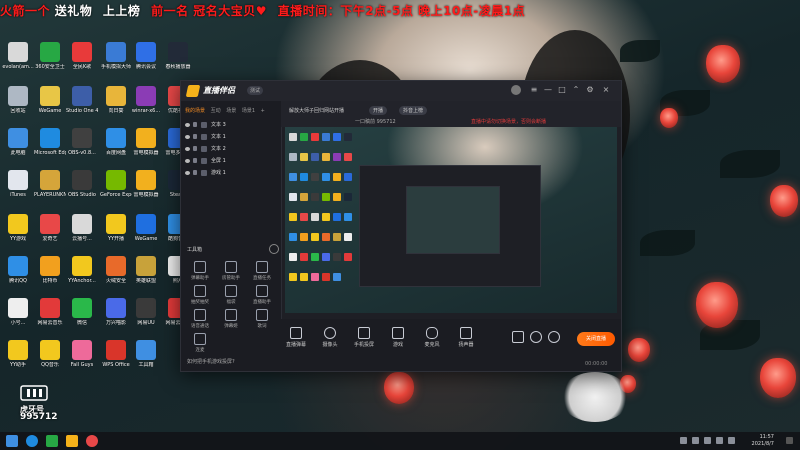 The height and width of the screenshot is (450, 800). What do you see at coordinates (216, 111) in the screenshot?
I see `tab-interact: 互动` at bounding box center [216, 111].